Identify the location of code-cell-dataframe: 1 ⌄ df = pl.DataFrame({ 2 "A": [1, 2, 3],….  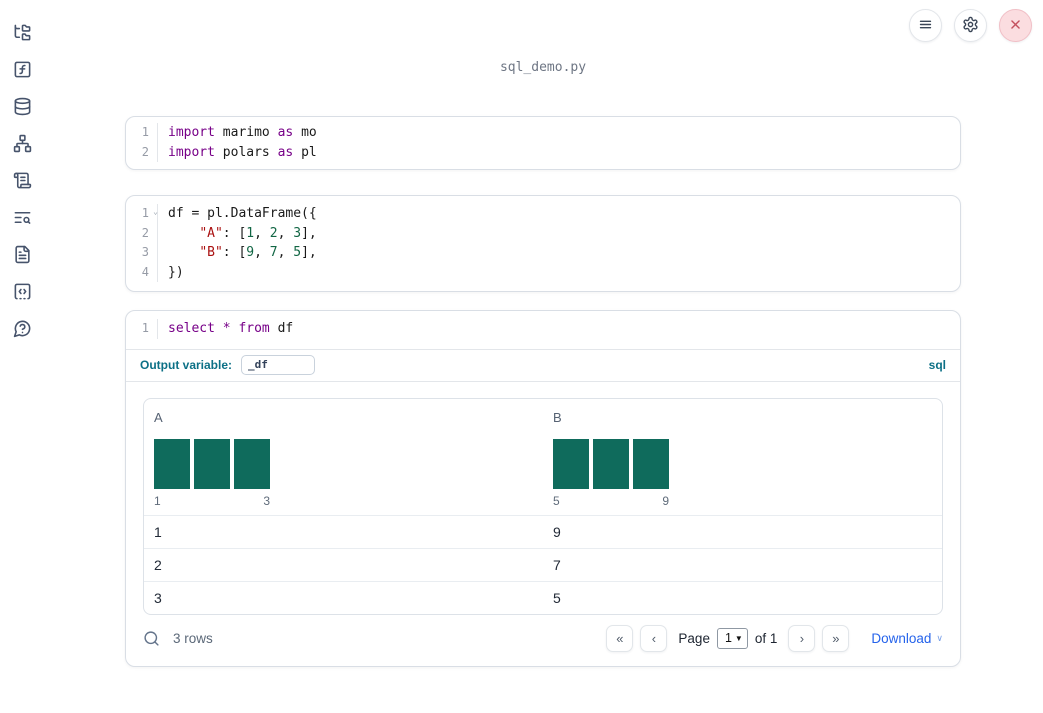
(543, 243).